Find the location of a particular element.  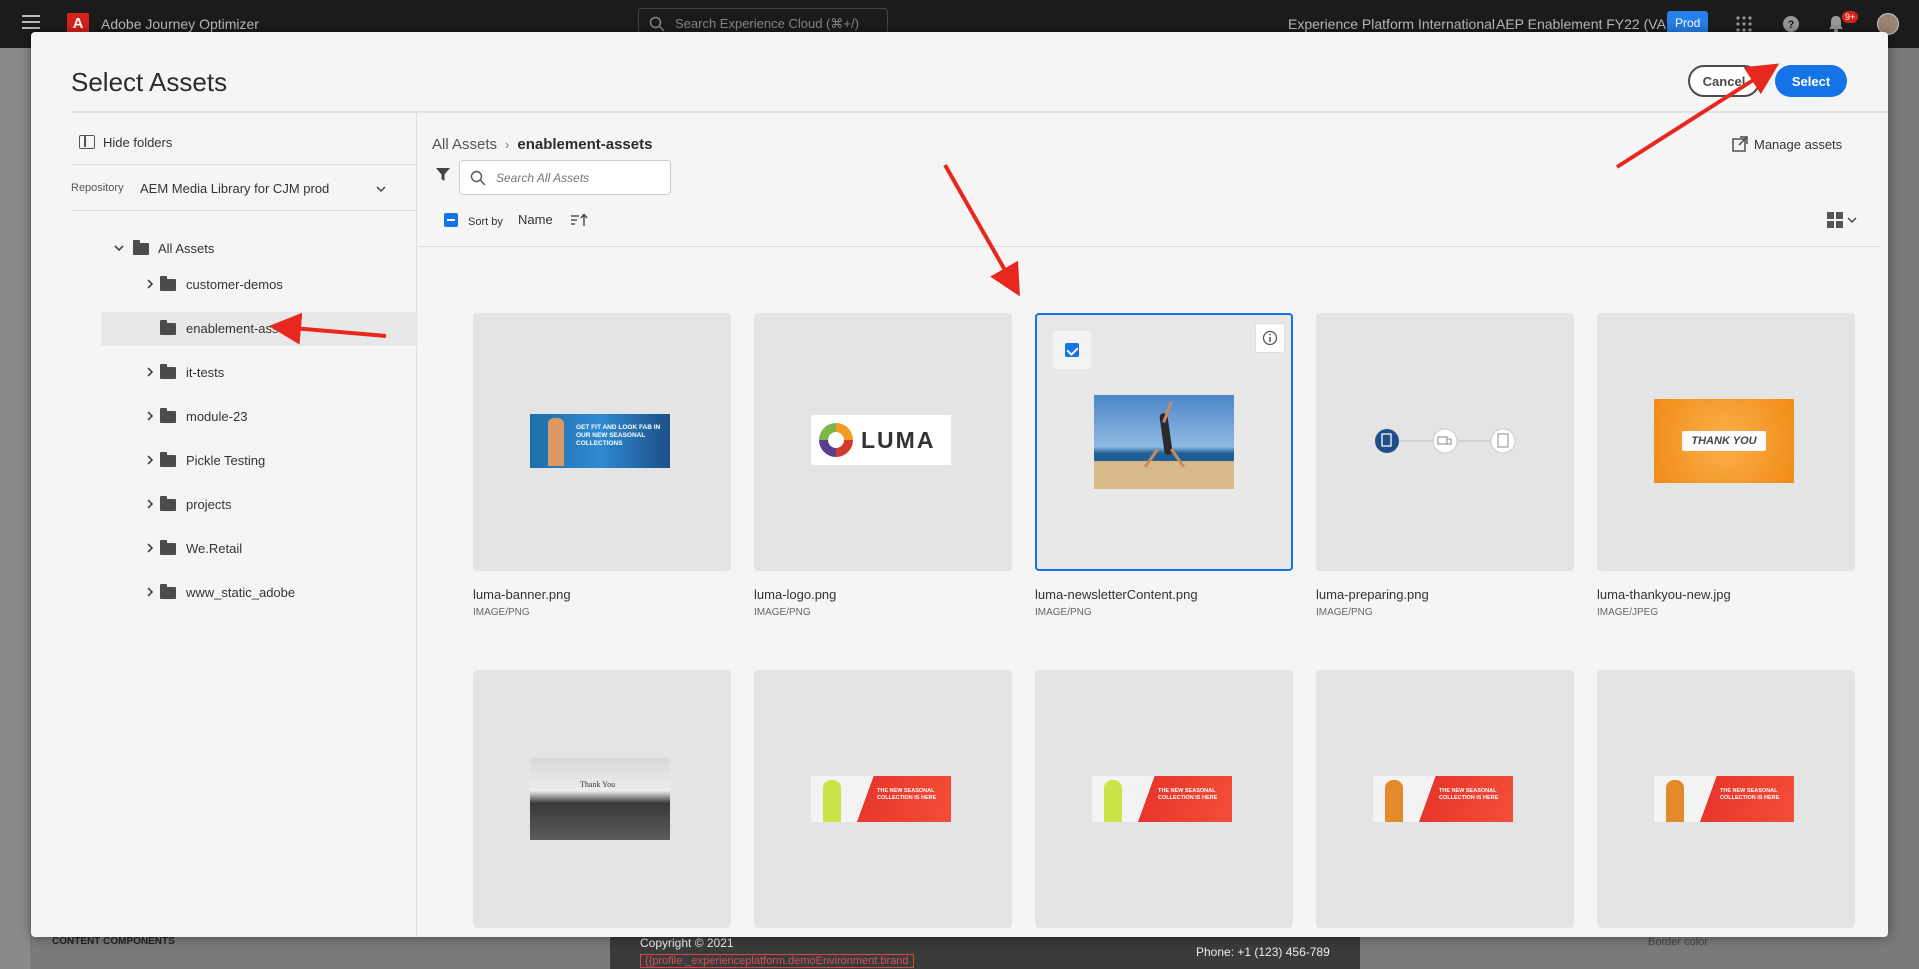

breadcrumb-root: All Assets is located at coordinates (464, 144).